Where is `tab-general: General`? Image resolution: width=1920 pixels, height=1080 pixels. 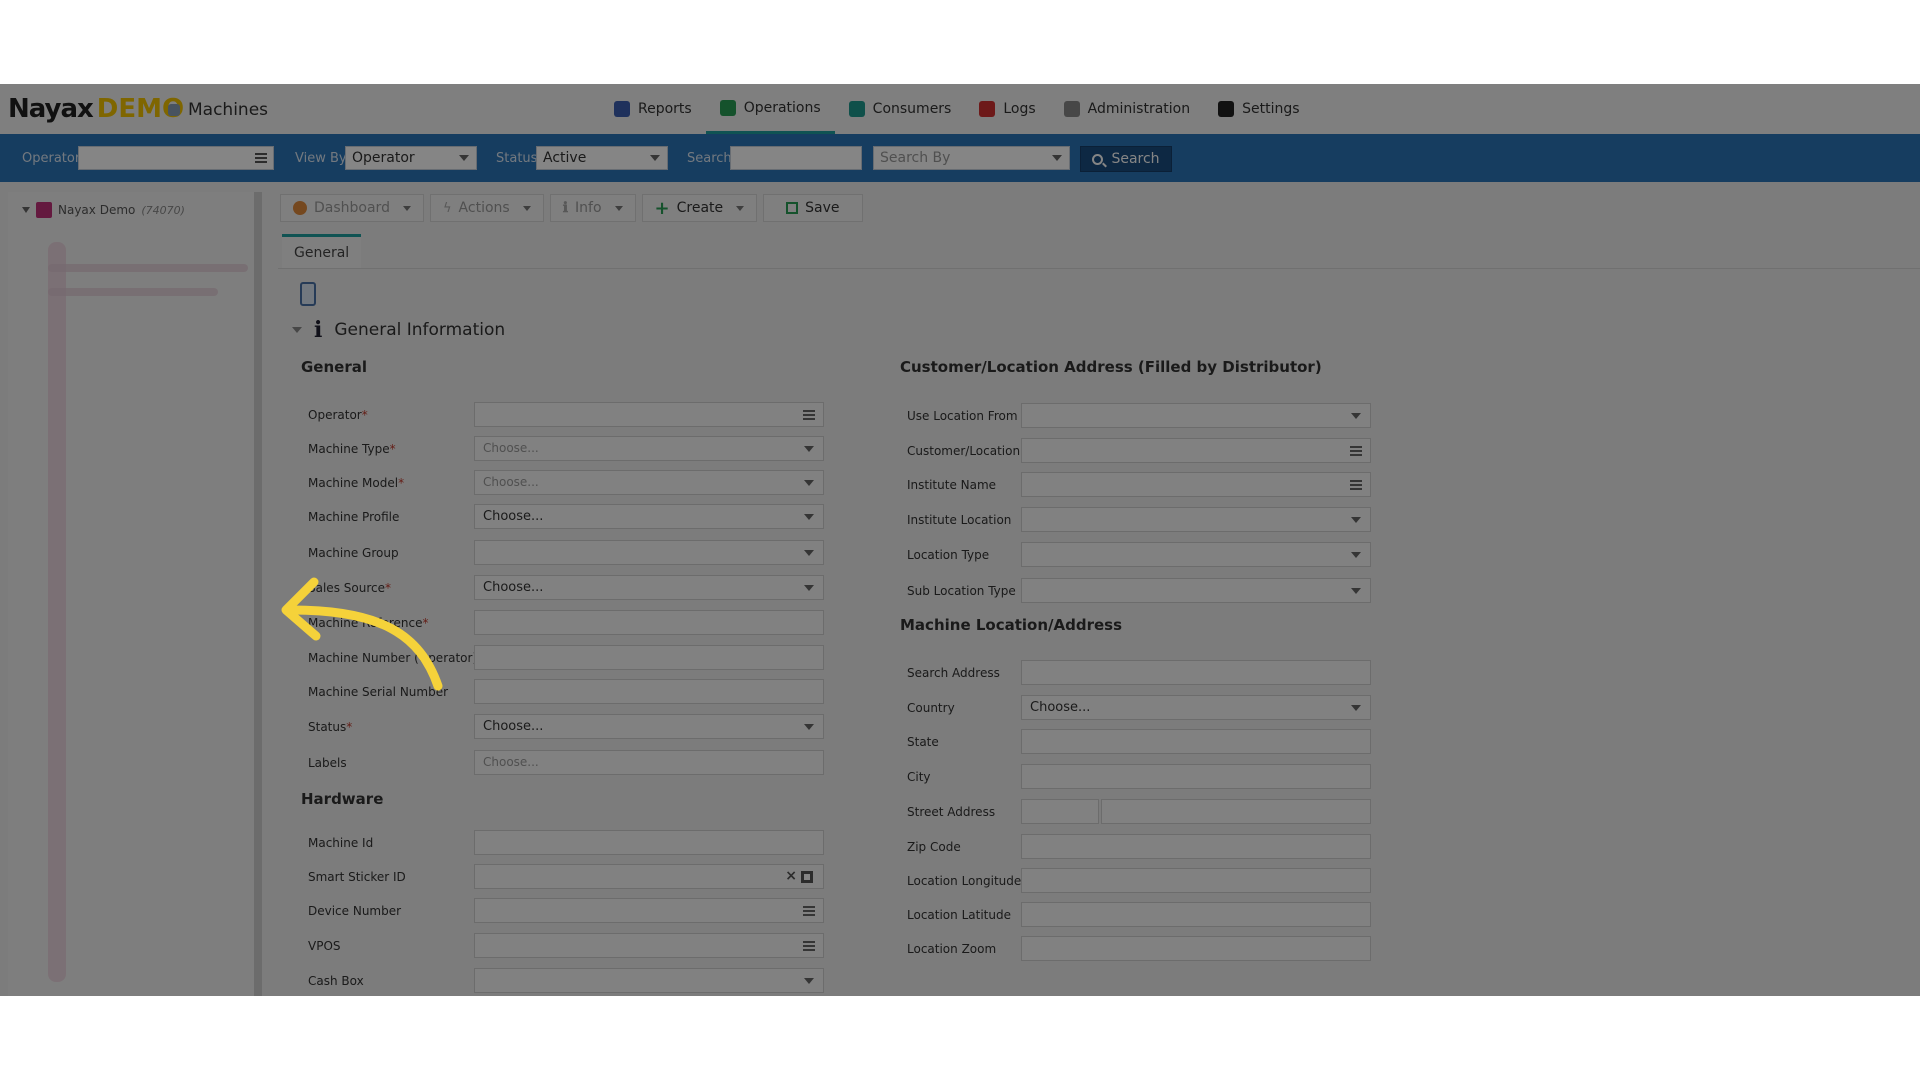
tab-general: General is located at coordinates (322, 251).